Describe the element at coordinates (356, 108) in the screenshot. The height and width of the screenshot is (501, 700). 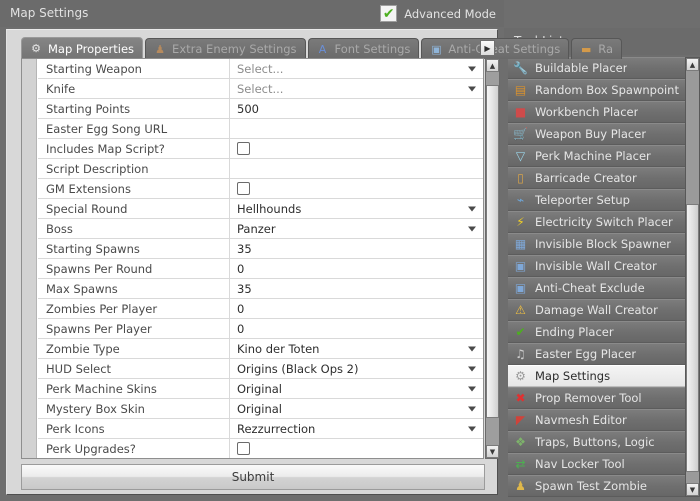
I see `setting-input: 500` at that location.